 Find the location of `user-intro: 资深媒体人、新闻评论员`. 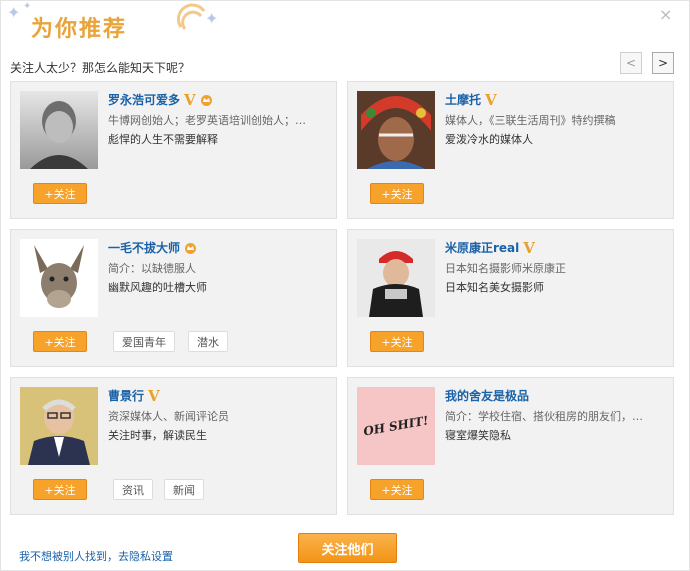

user-intro: 资深媒体人、新闻评论员 is located at coordinates (168, 416).